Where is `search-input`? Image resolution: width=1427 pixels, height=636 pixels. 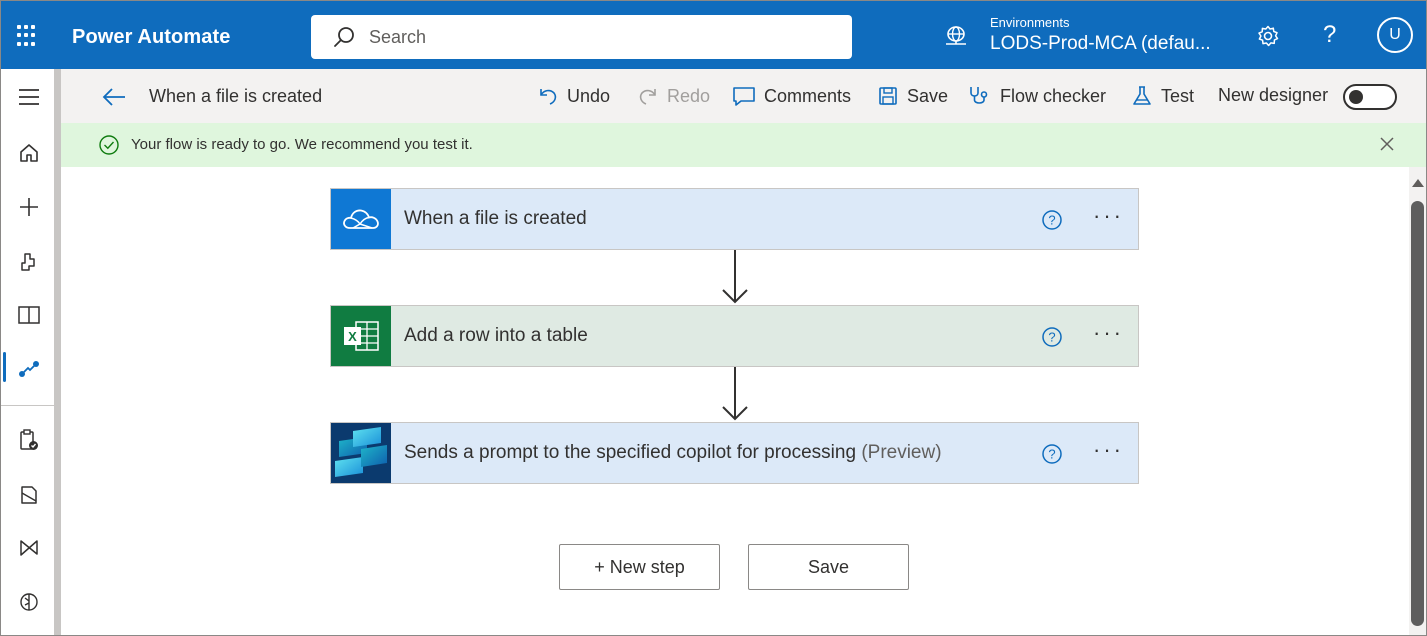
search-input is located at coordinates (599, 37).